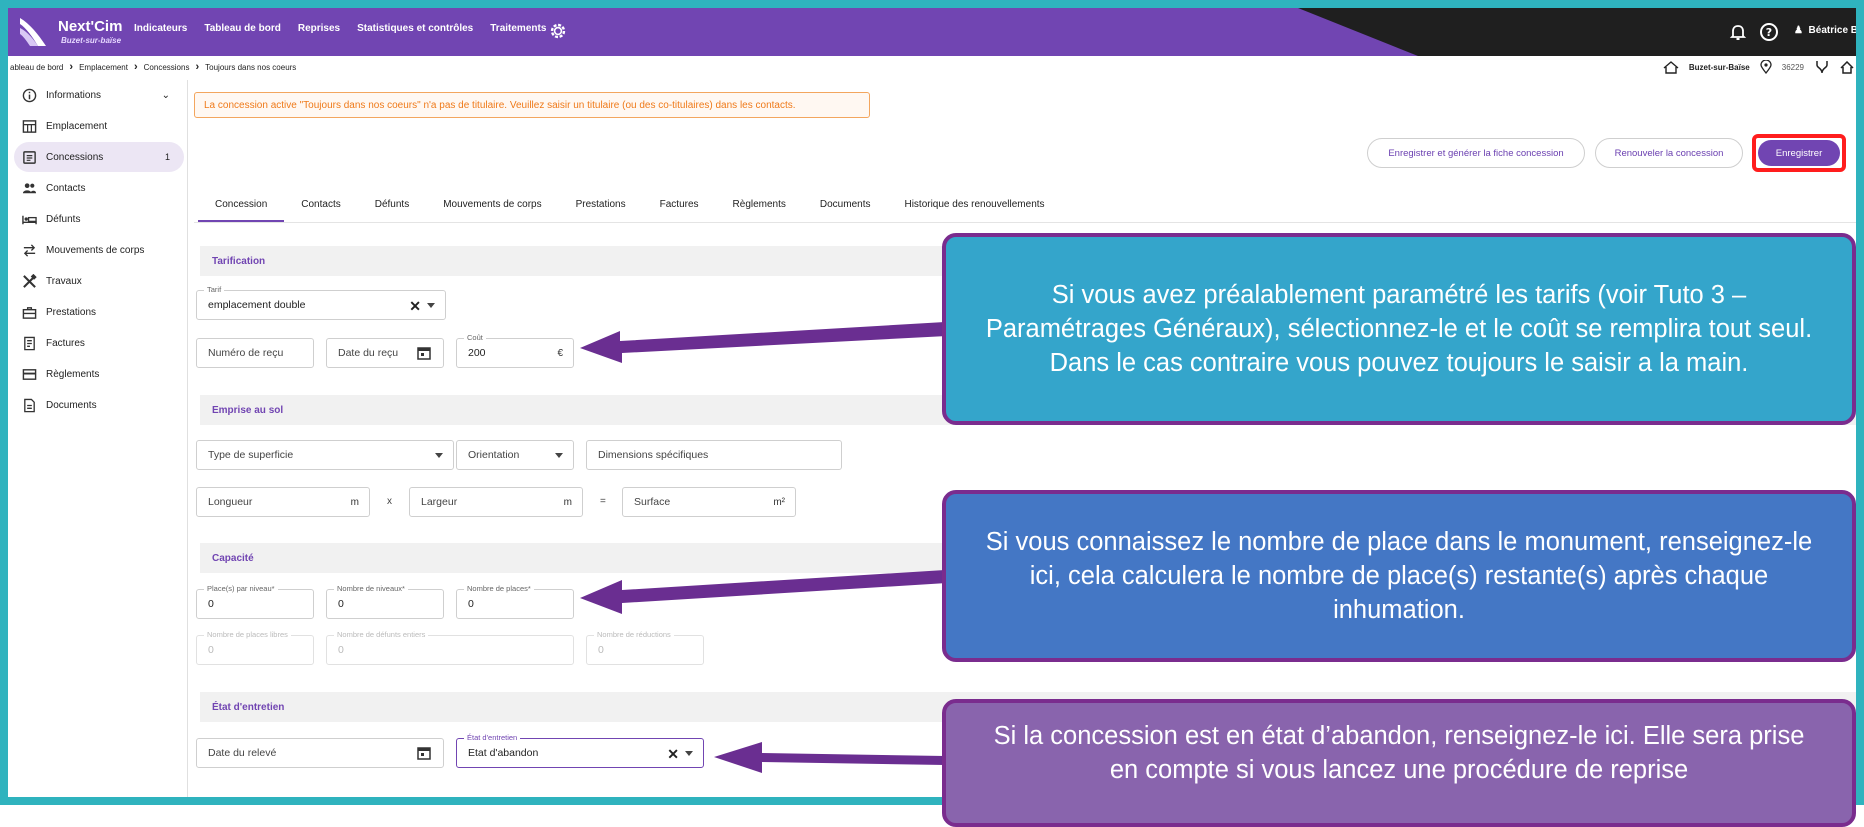 The height and width of the screenshot is (827, 1864). What do you see at coordinates (241, 588) in the screenshot?
I see `field-label: Place(s) par niveau*` at bounding box center [241, 588].